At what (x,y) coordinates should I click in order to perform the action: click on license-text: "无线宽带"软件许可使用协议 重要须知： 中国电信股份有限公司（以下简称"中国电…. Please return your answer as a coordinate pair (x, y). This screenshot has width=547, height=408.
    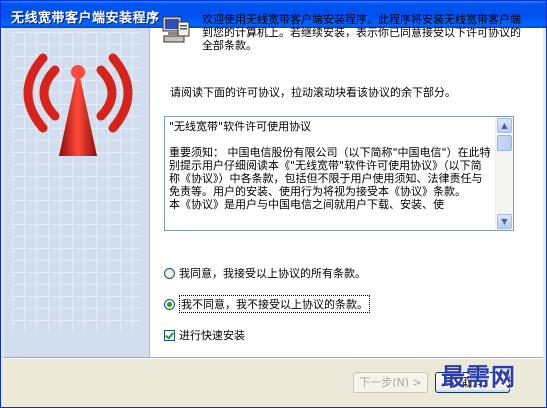
    Looking at the image, I should click on (330, 165).